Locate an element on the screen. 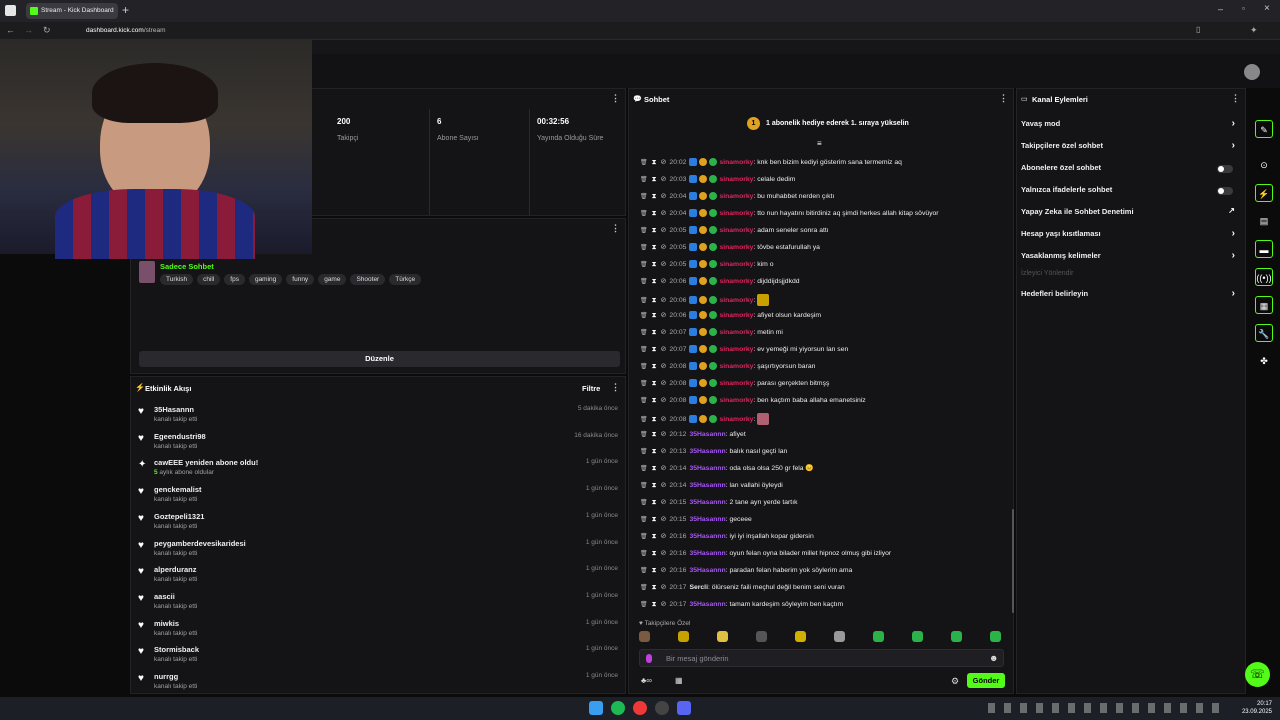 The height and width of the screenshot is (720, 1280). chat-message: 🗑 ⧗ ⊘ 20:06 sinamorky: afiyet olsun kardeşim is located at coordinates (825, 318).